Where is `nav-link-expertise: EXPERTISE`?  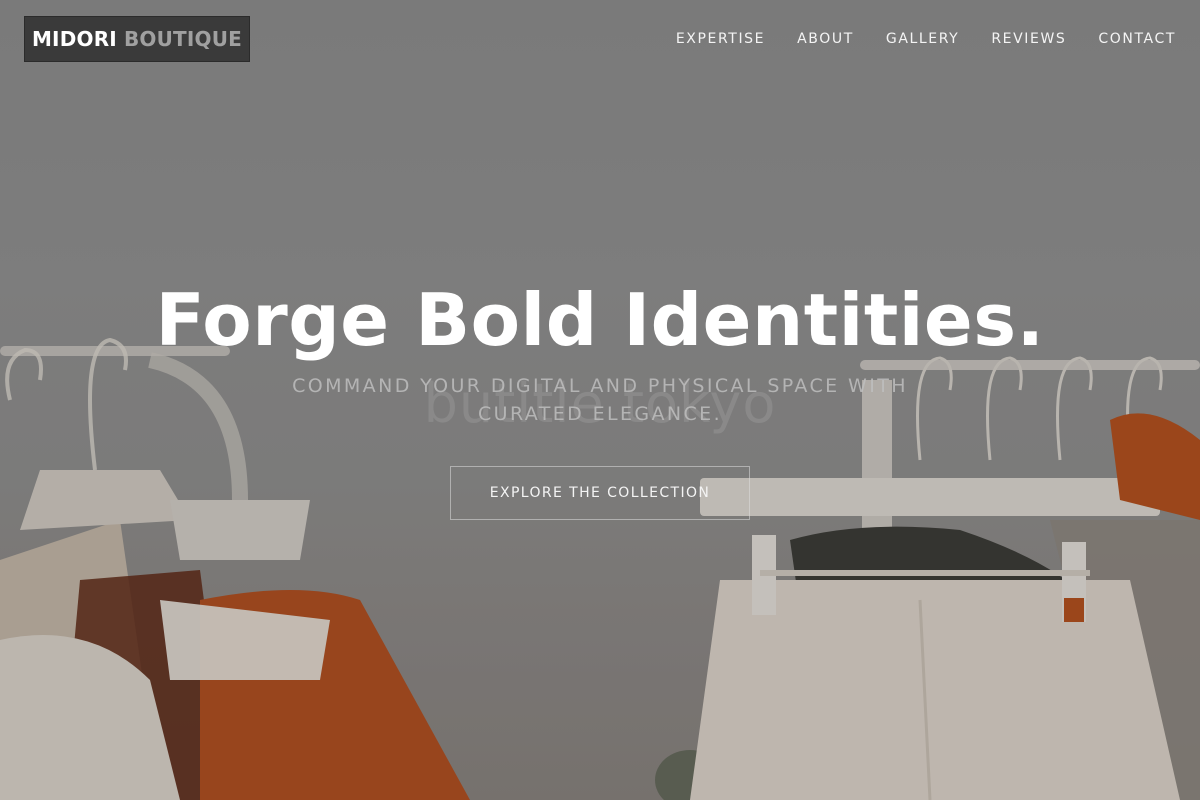 nav-link-expertise: EXPERTISE is located at coordinates (720, 39).